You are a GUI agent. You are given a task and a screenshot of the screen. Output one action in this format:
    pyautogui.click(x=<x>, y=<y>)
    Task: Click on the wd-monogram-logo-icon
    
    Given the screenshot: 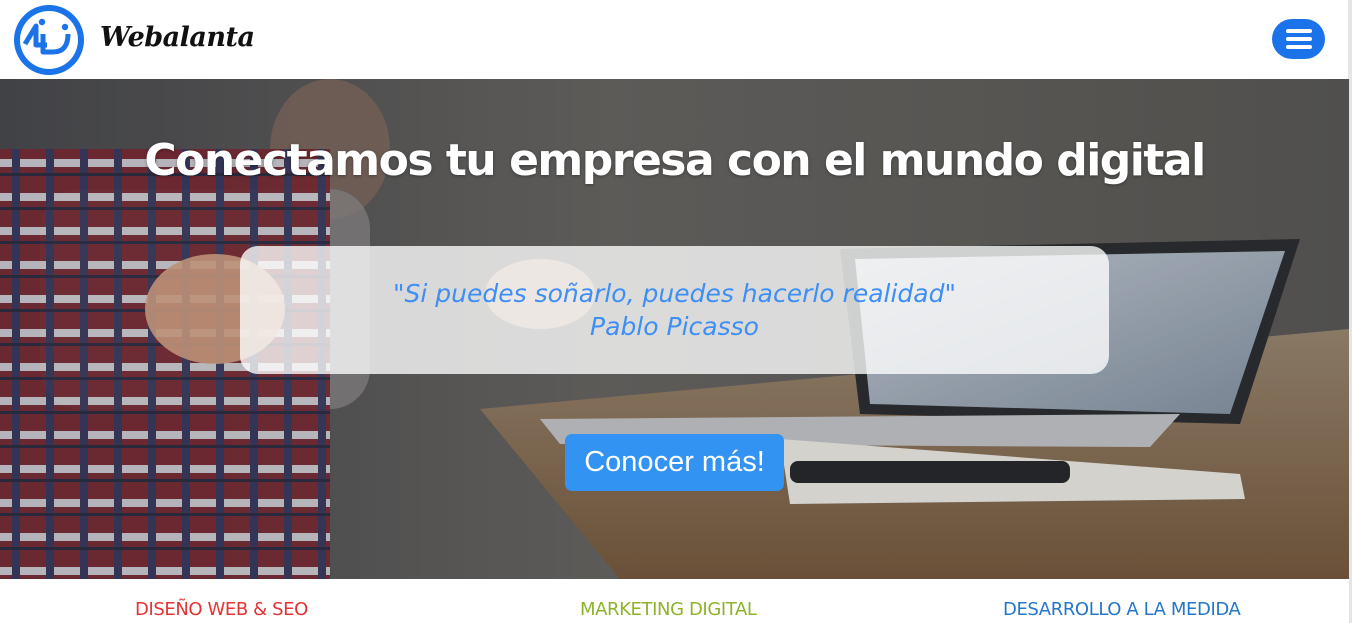 What is the action you would take?
    pyautogui.click(x=49, y=40)
    